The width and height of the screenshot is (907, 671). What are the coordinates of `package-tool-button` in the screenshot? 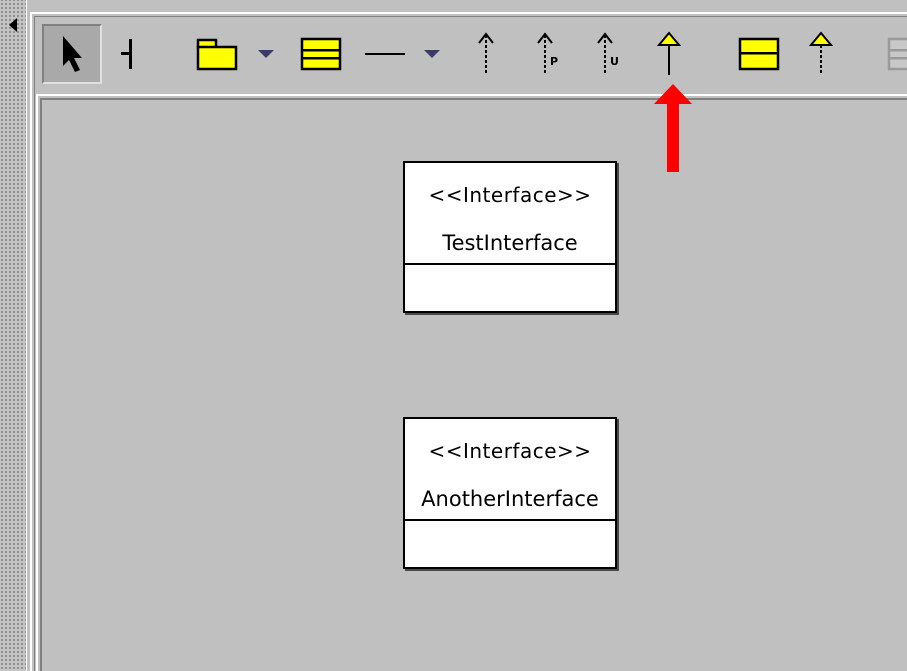 It's located at (217, 54).